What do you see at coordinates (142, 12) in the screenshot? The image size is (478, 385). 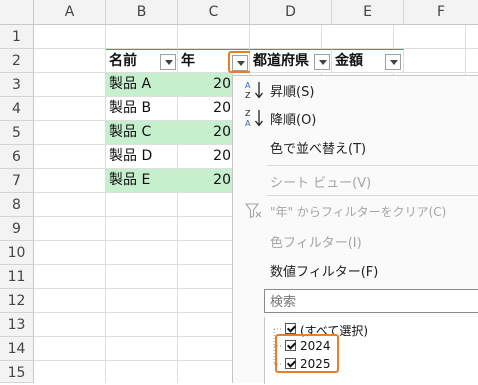 I see `col-header-b: B` at bounding box center [142, 12].